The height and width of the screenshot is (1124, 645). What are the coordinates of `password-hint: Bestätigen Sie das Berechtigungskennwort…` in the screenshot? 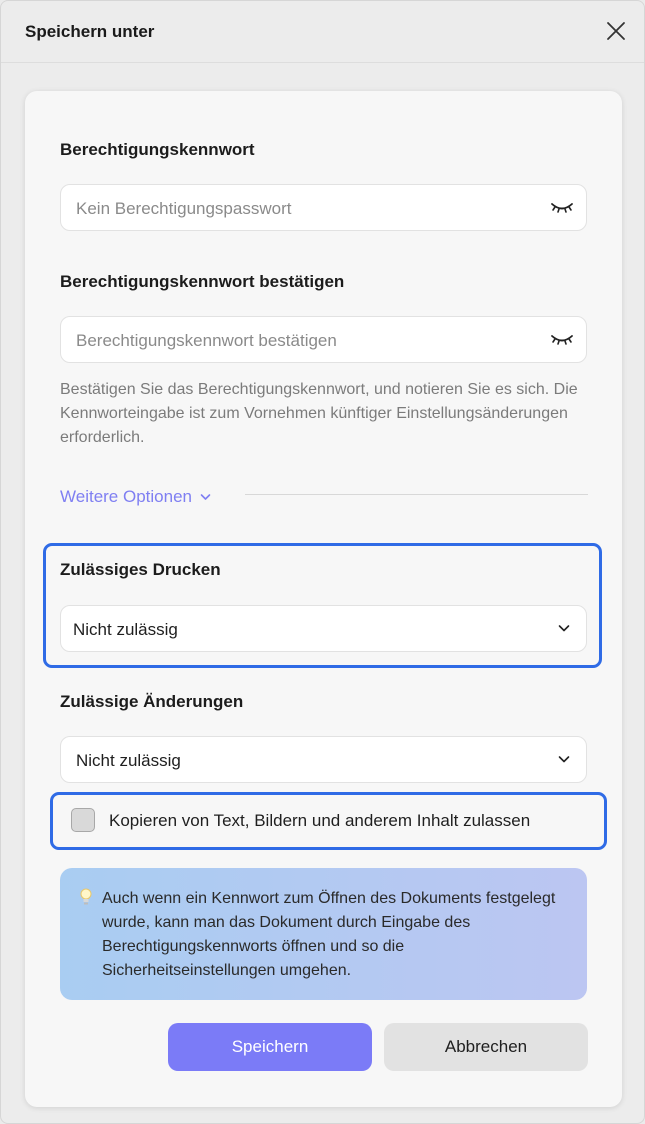 It's located at (319, 413).